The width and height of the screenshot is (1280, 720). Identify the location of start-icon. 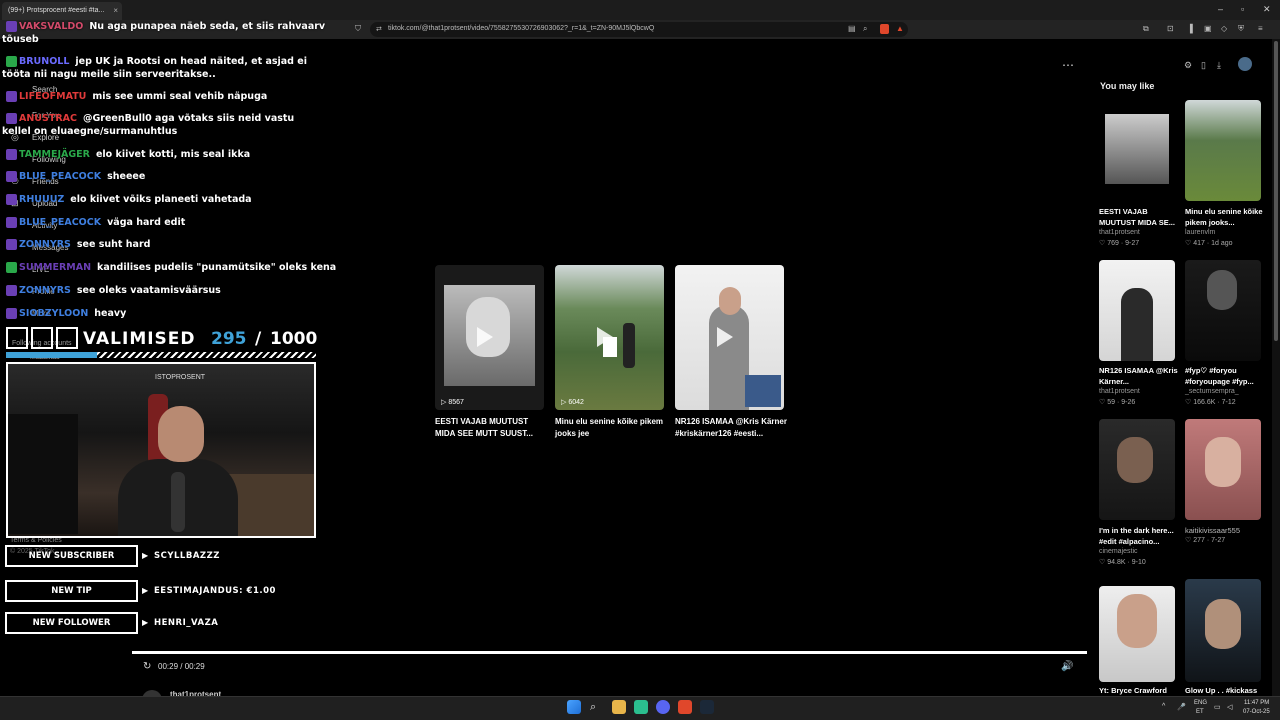
(574, 707).